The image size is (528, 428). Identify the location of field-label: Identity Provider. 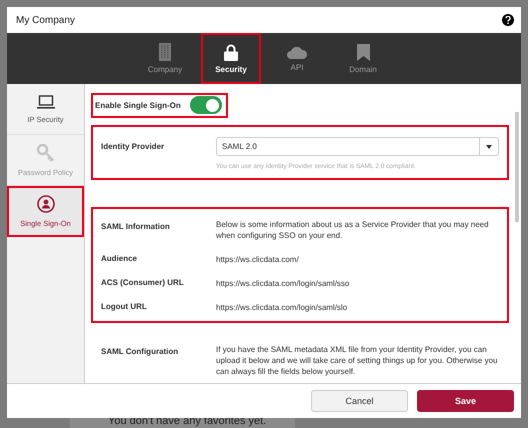
(133, 146).